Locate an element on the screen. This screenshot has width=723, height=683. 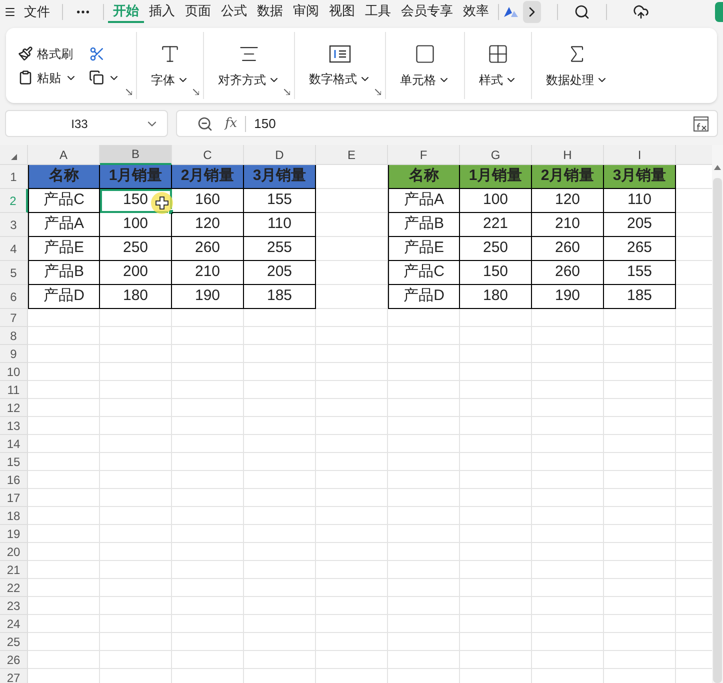
ribbon-tab: 工具 is located at coordinates (378, 11).